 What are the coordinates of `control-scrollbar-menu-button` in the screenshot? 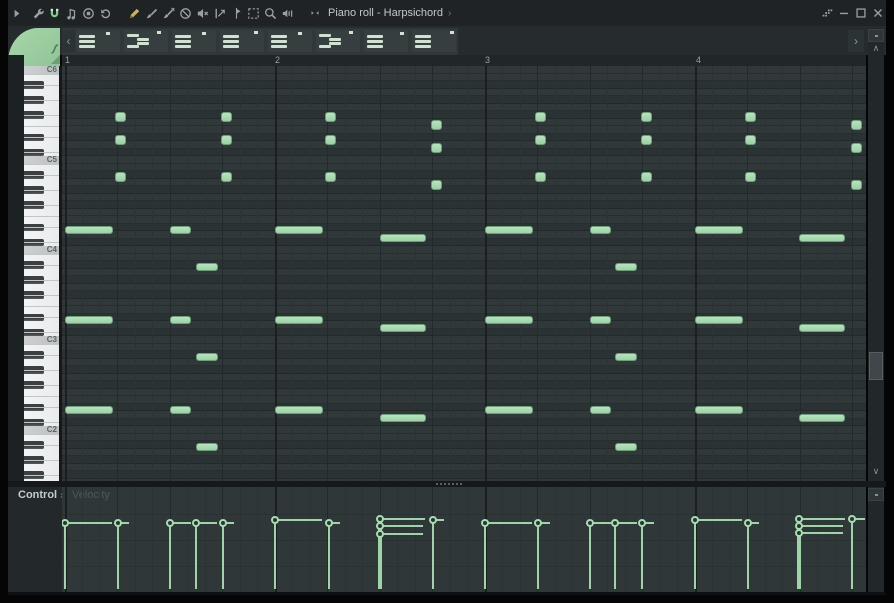 It's located at (876, 494).